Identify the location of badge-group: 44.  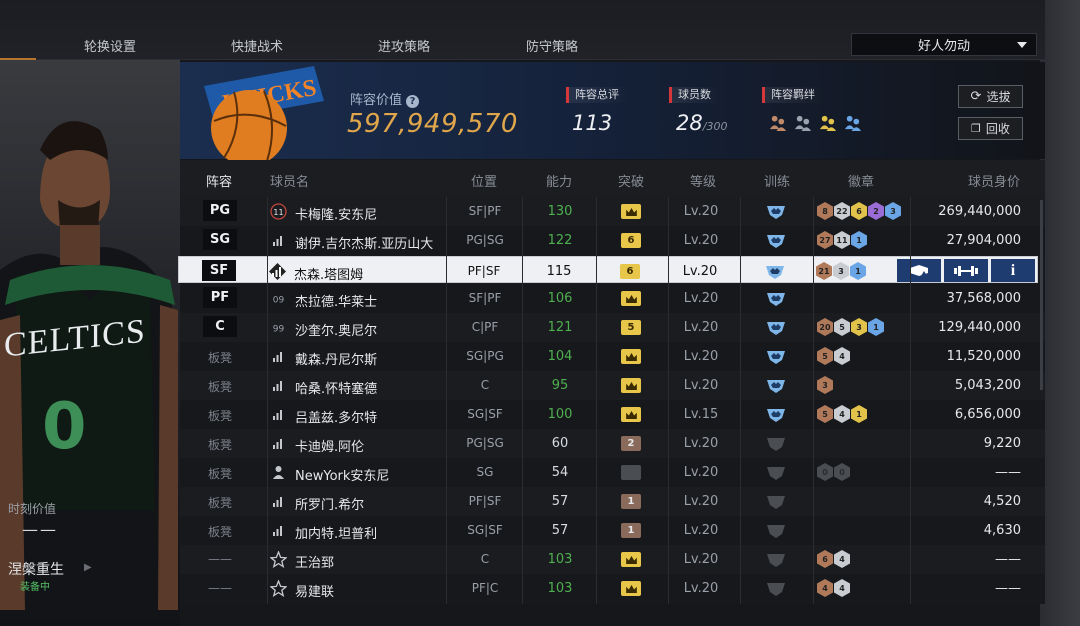
(833, 588).